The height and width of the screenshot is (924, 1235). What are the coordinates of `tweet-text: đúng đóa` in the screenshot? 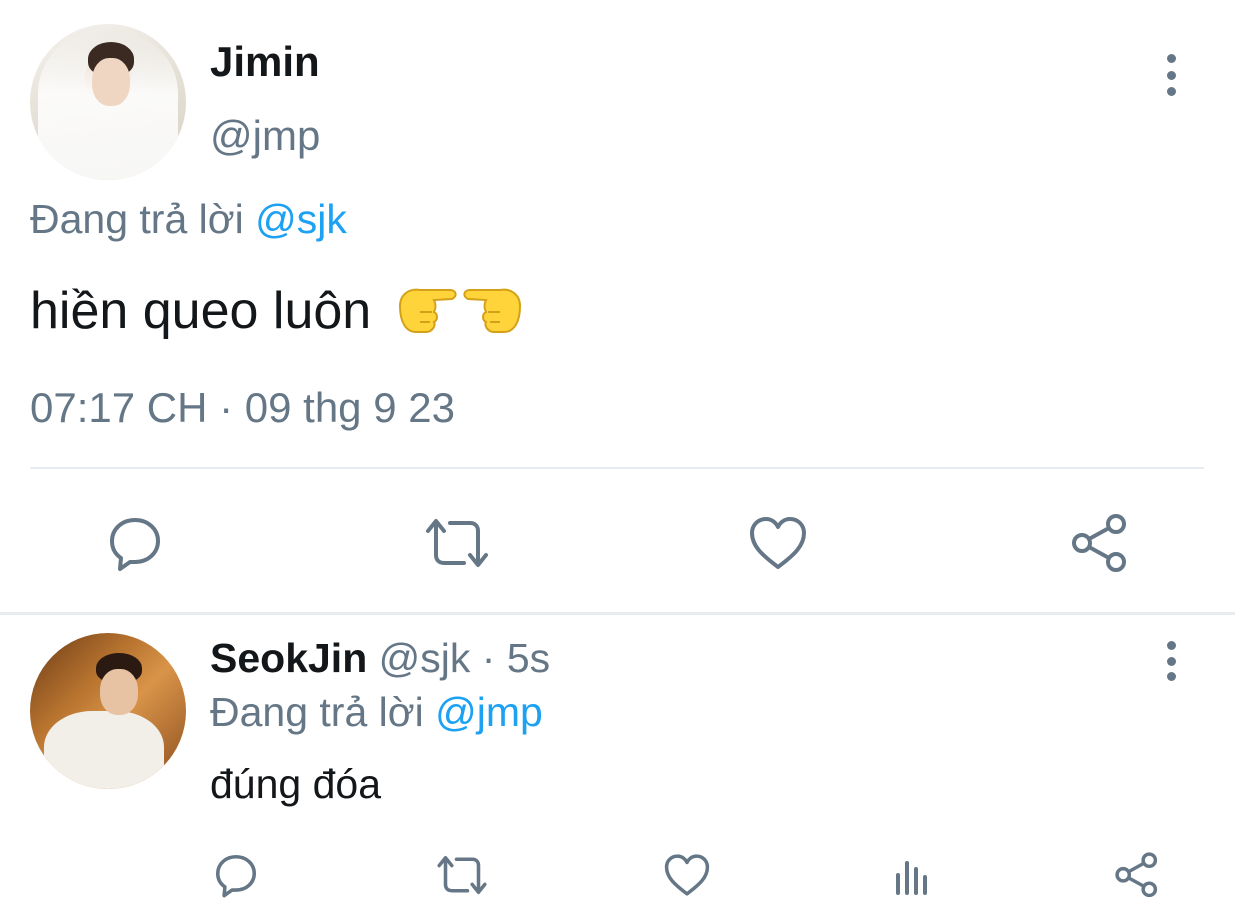 It's located at (296, 784).